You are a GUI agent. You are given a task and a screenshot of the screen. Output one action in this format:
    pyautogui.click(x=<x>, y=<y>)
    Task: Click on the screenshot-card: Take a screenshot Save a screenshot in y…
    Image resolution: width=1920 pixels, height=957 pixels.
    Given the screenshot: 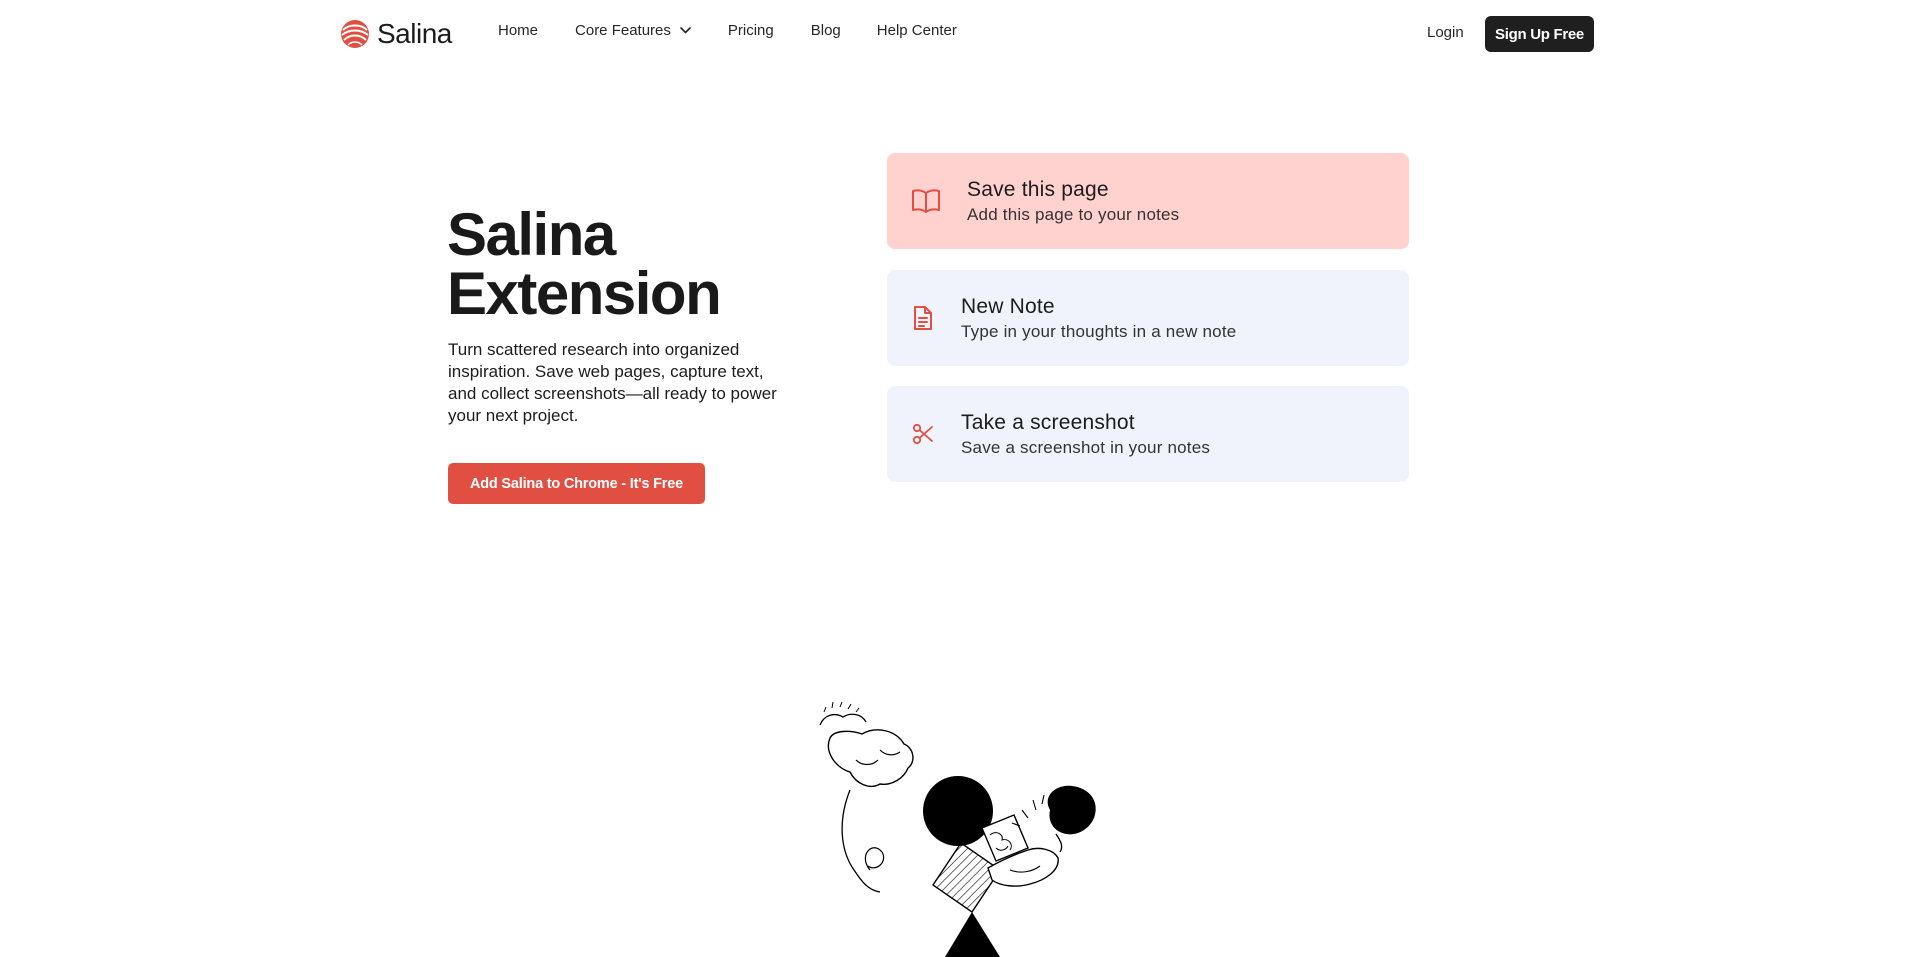 What is the action you would take?
    pyautogui.click(x=1148, y=434)
    